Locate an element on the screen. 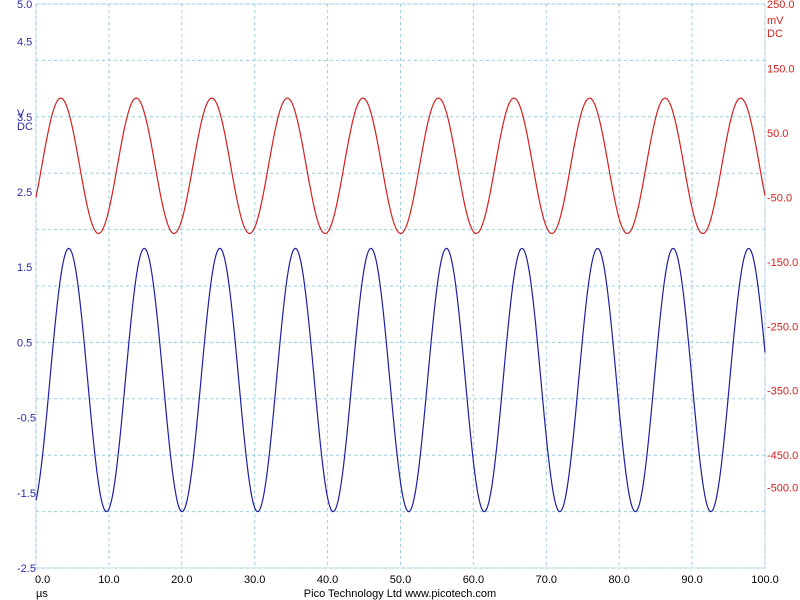  x-axis-unit: µs is located at coordinates (42, 594).